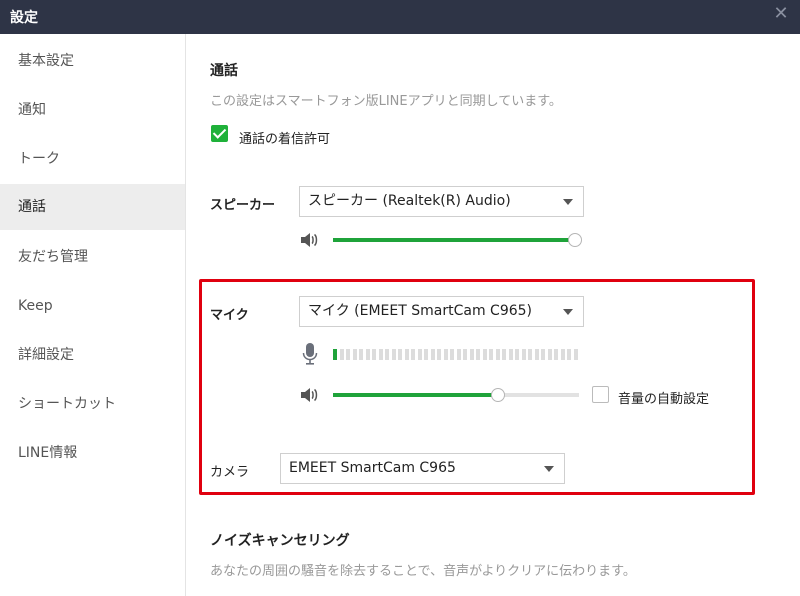 The height and width of the screenshot is (596, 800). I want to click on sidebar-item-advanced: 詳細設定, so click(92, 355).